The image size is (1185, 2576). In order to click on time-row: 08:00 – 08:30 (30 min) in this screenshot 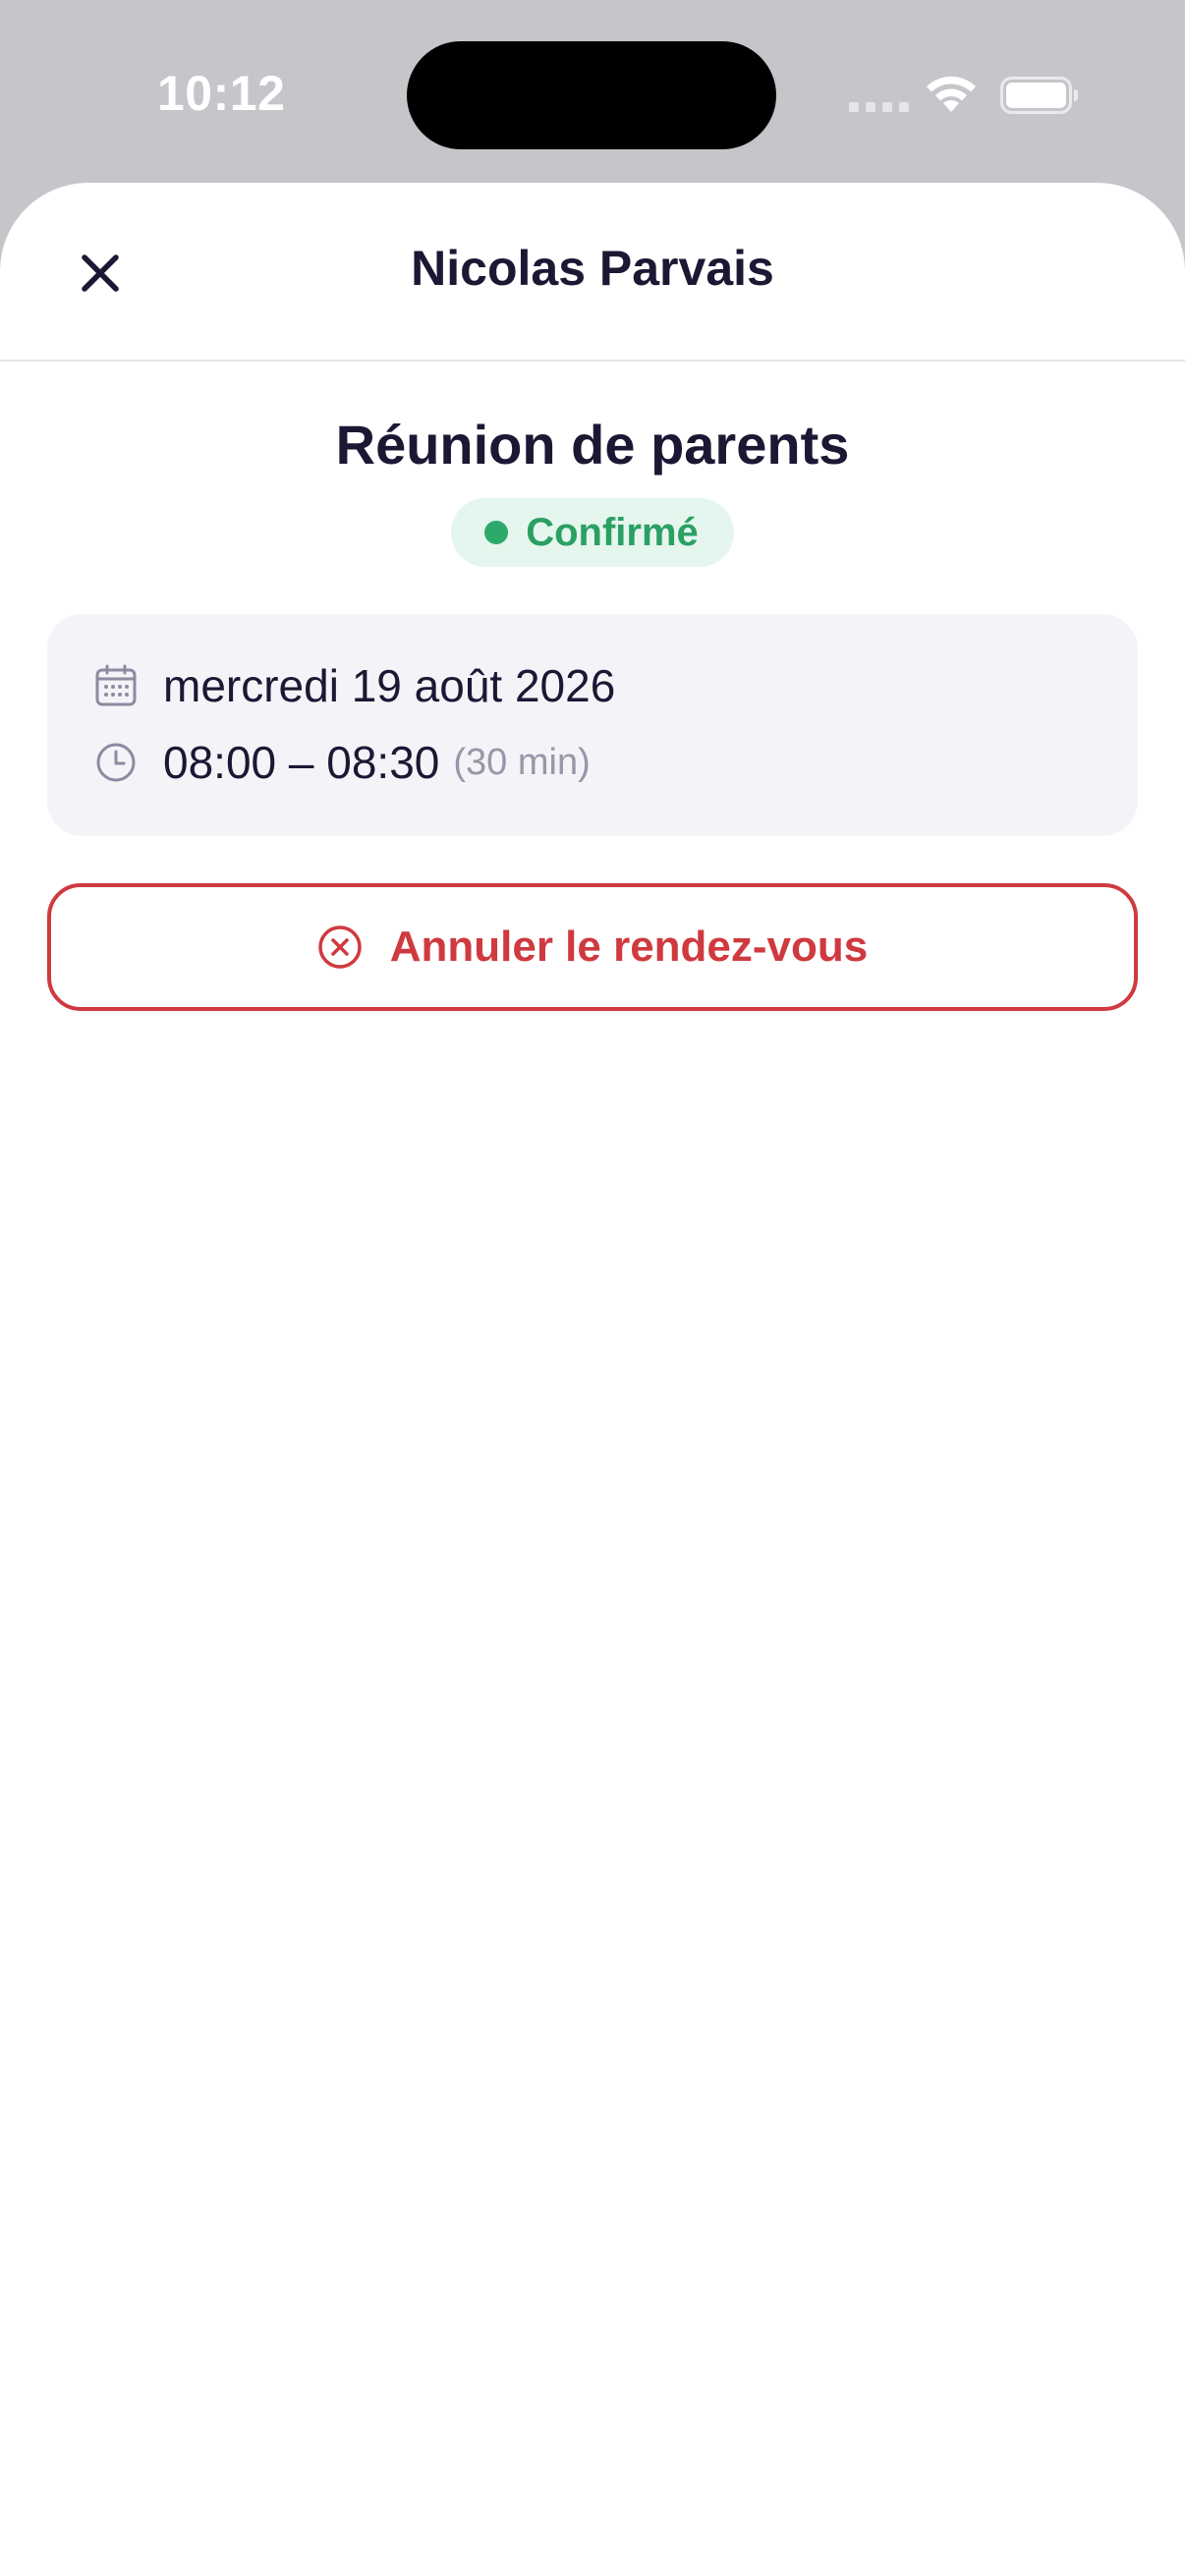, I will do `click(343, 762)`.